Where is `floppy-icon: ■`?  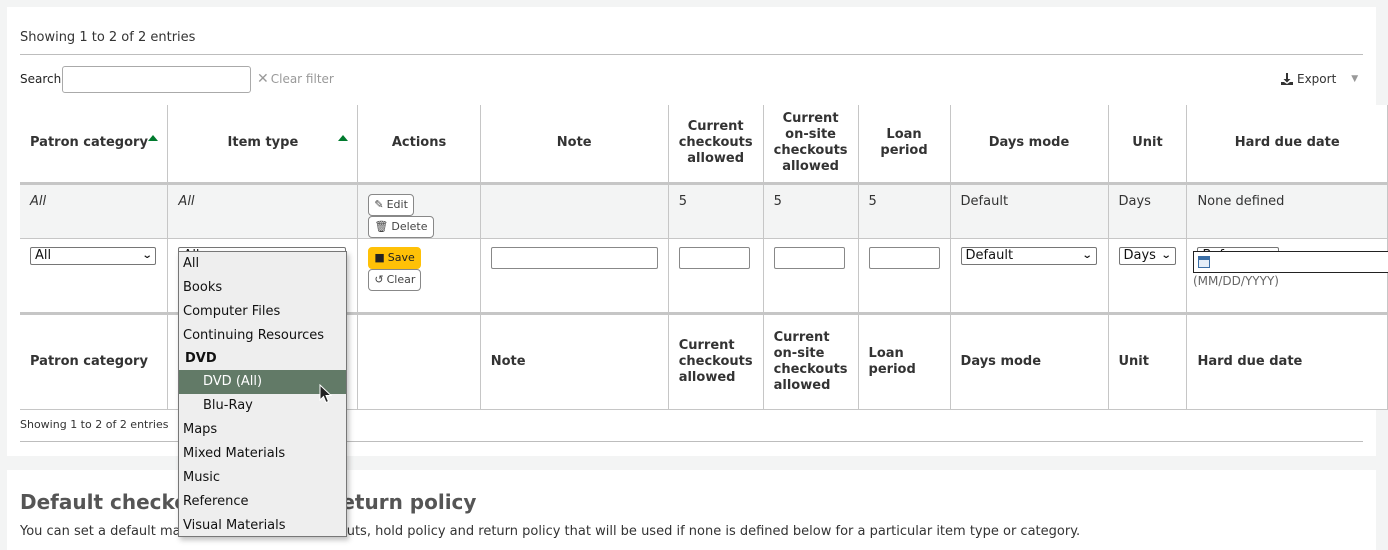 floppy-icon: ■ is located at coordinates (379, 257).